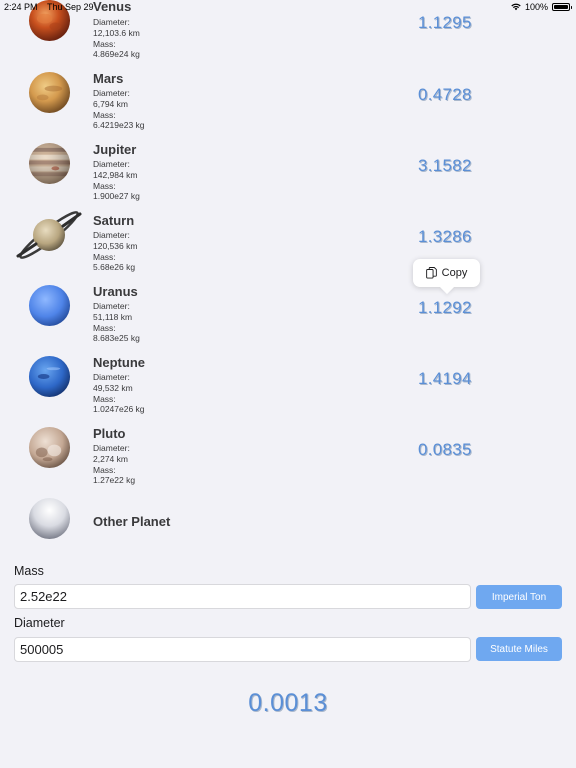 The width and height of the screenshot is (576, 768). What do you see at coordinates (288, 703) in the screenshot?
I see `result-value: 0.0013` at bounding box center [288, 703].